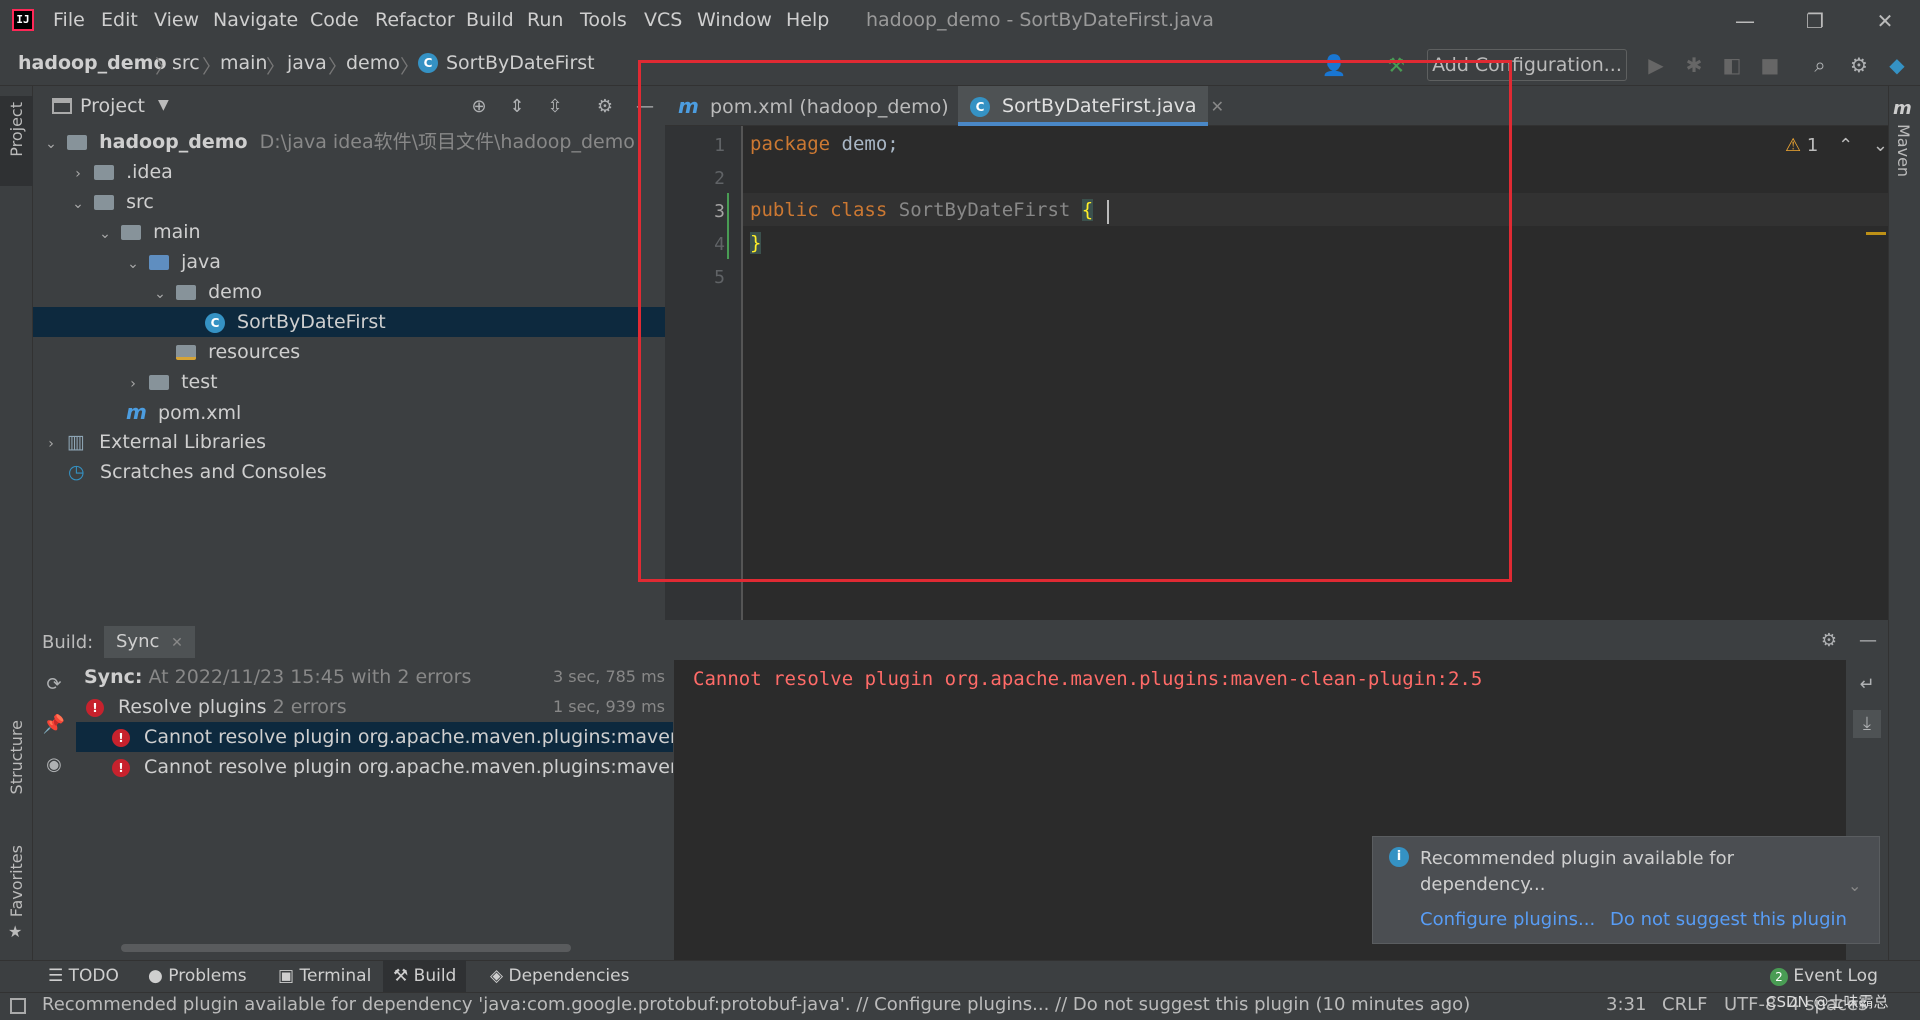 This screenshot has width=1920, height=1020. I want to click on coverage-icon: ◧, so click(1732, 65).